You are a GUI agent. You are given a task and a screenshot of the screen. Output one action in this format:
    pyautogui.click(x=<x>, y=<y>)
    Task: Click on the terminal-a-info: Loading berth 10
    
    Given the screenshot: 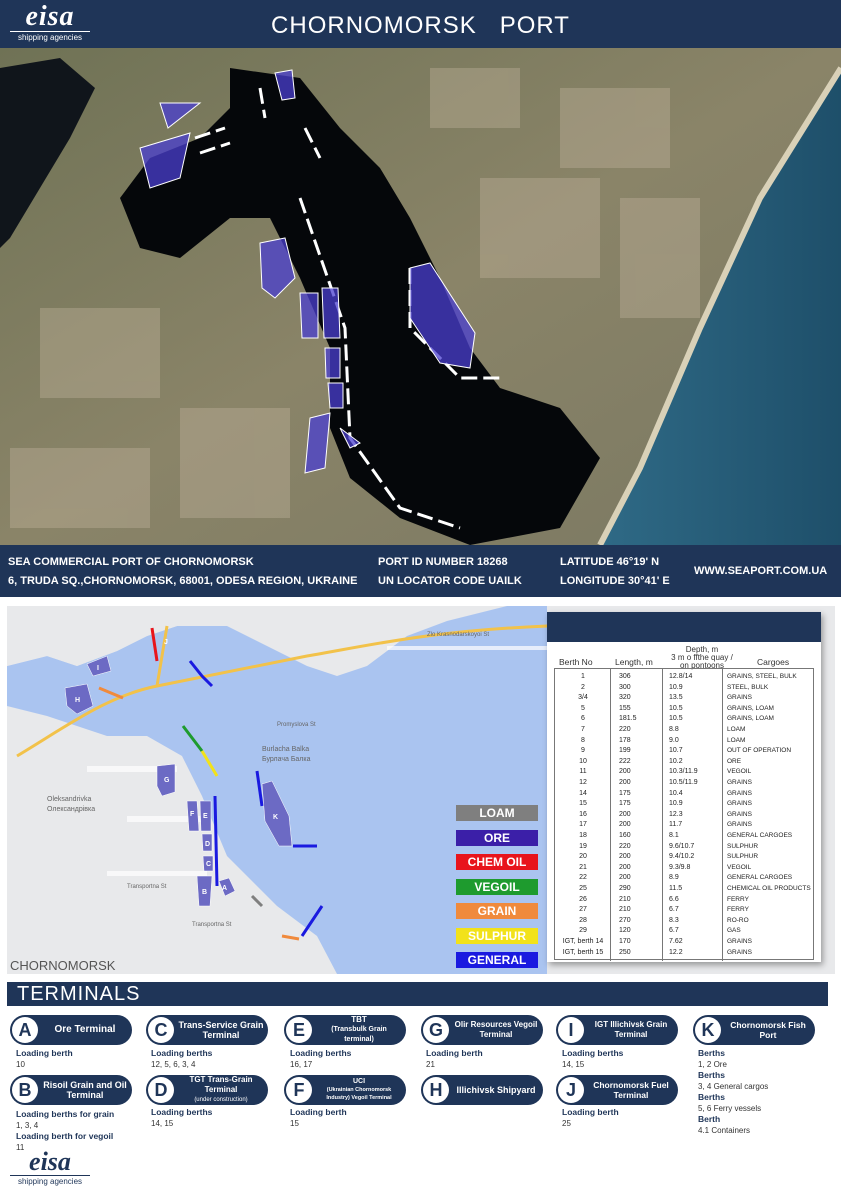 What is the action you would take?
    pyautogui.click(x=44, y=1059)
    